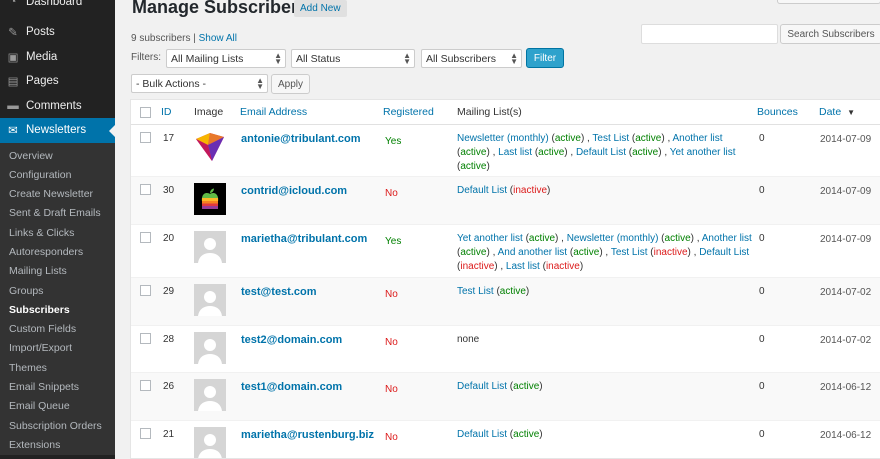 The width and height of the screenshot is (880, 459). I want to click on menu-item-label: Comments, so click(54, 105).